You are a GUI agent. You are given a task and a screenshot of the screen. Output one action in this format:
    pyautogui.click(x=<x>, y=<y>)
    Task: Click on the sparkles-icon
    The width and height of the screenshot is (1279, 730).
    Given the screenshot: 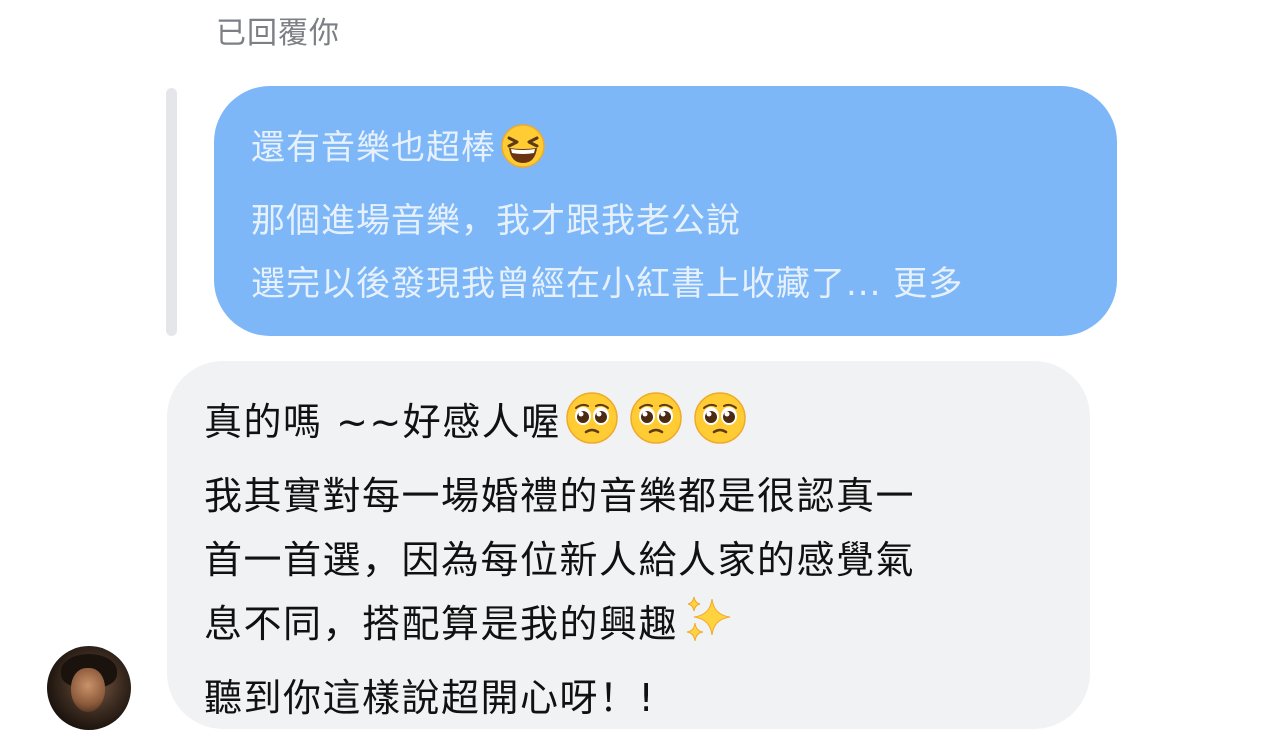 What is the action you would take?
    pyautogui.click(x=709, y=629)
    